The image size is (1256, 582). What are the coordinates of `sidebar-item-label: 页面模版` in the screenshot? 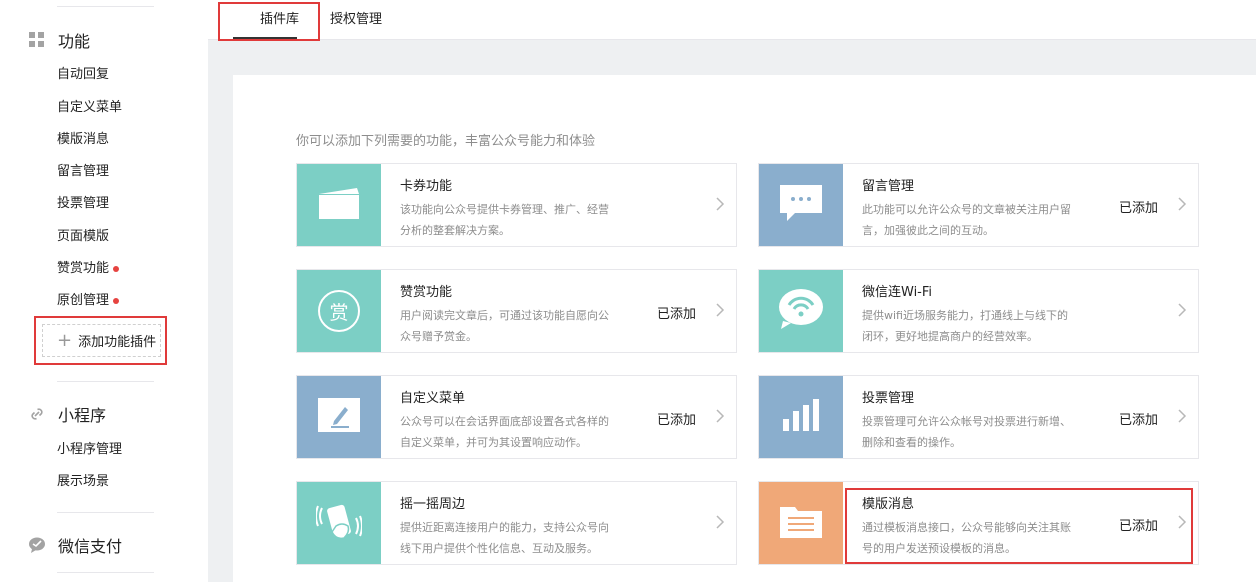 It's located at (83, 236).